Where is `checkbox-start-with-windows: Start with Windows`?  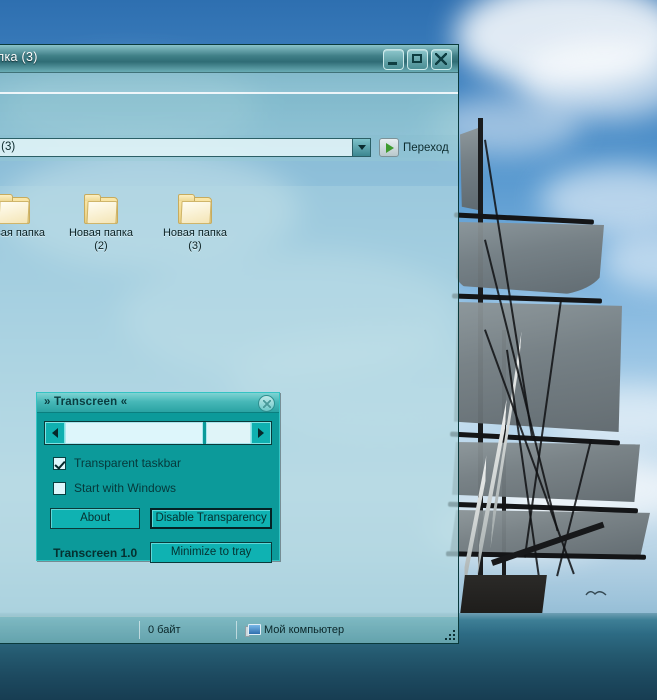
checkbox-start-with-windows: Start with Windows is located at coordinates (162, 488).